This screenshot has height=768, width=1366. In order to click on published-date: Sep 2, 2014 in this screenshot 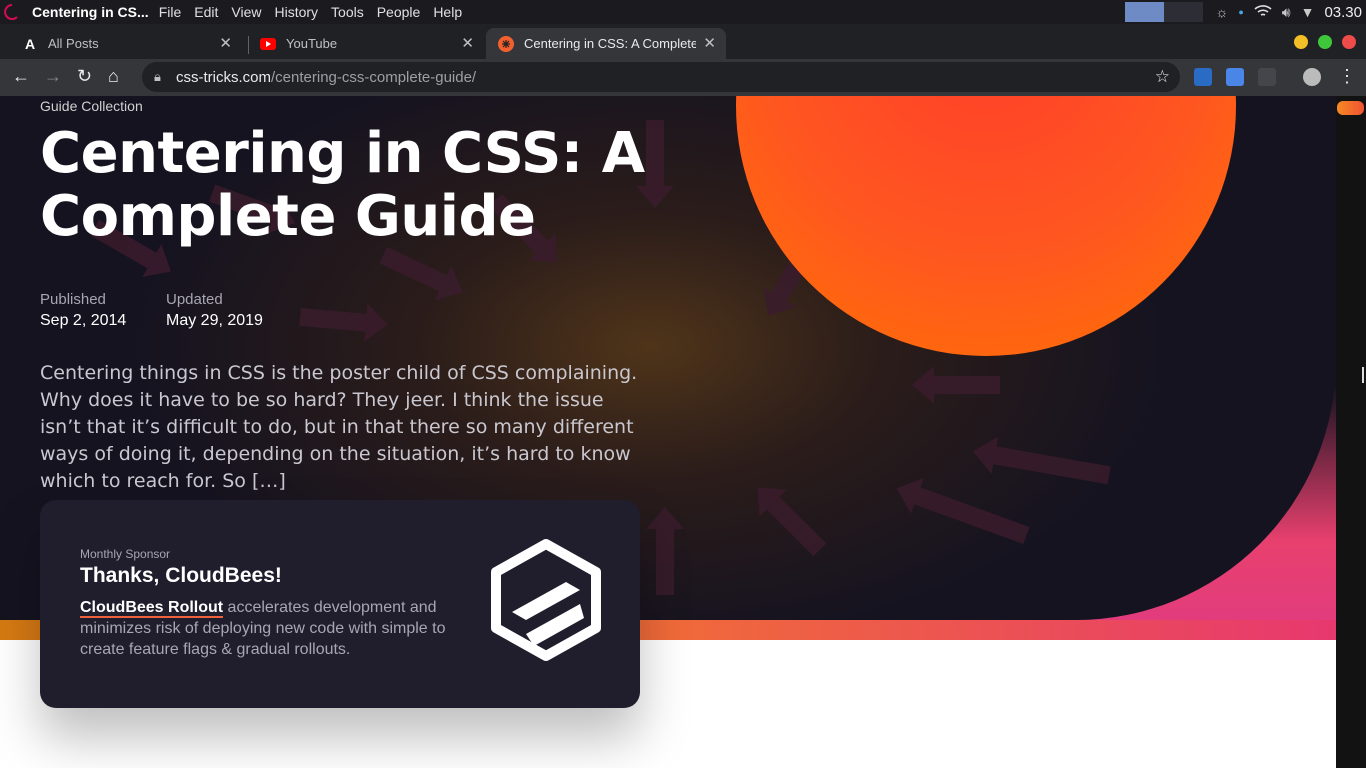, I will do `click(83, 320)`.